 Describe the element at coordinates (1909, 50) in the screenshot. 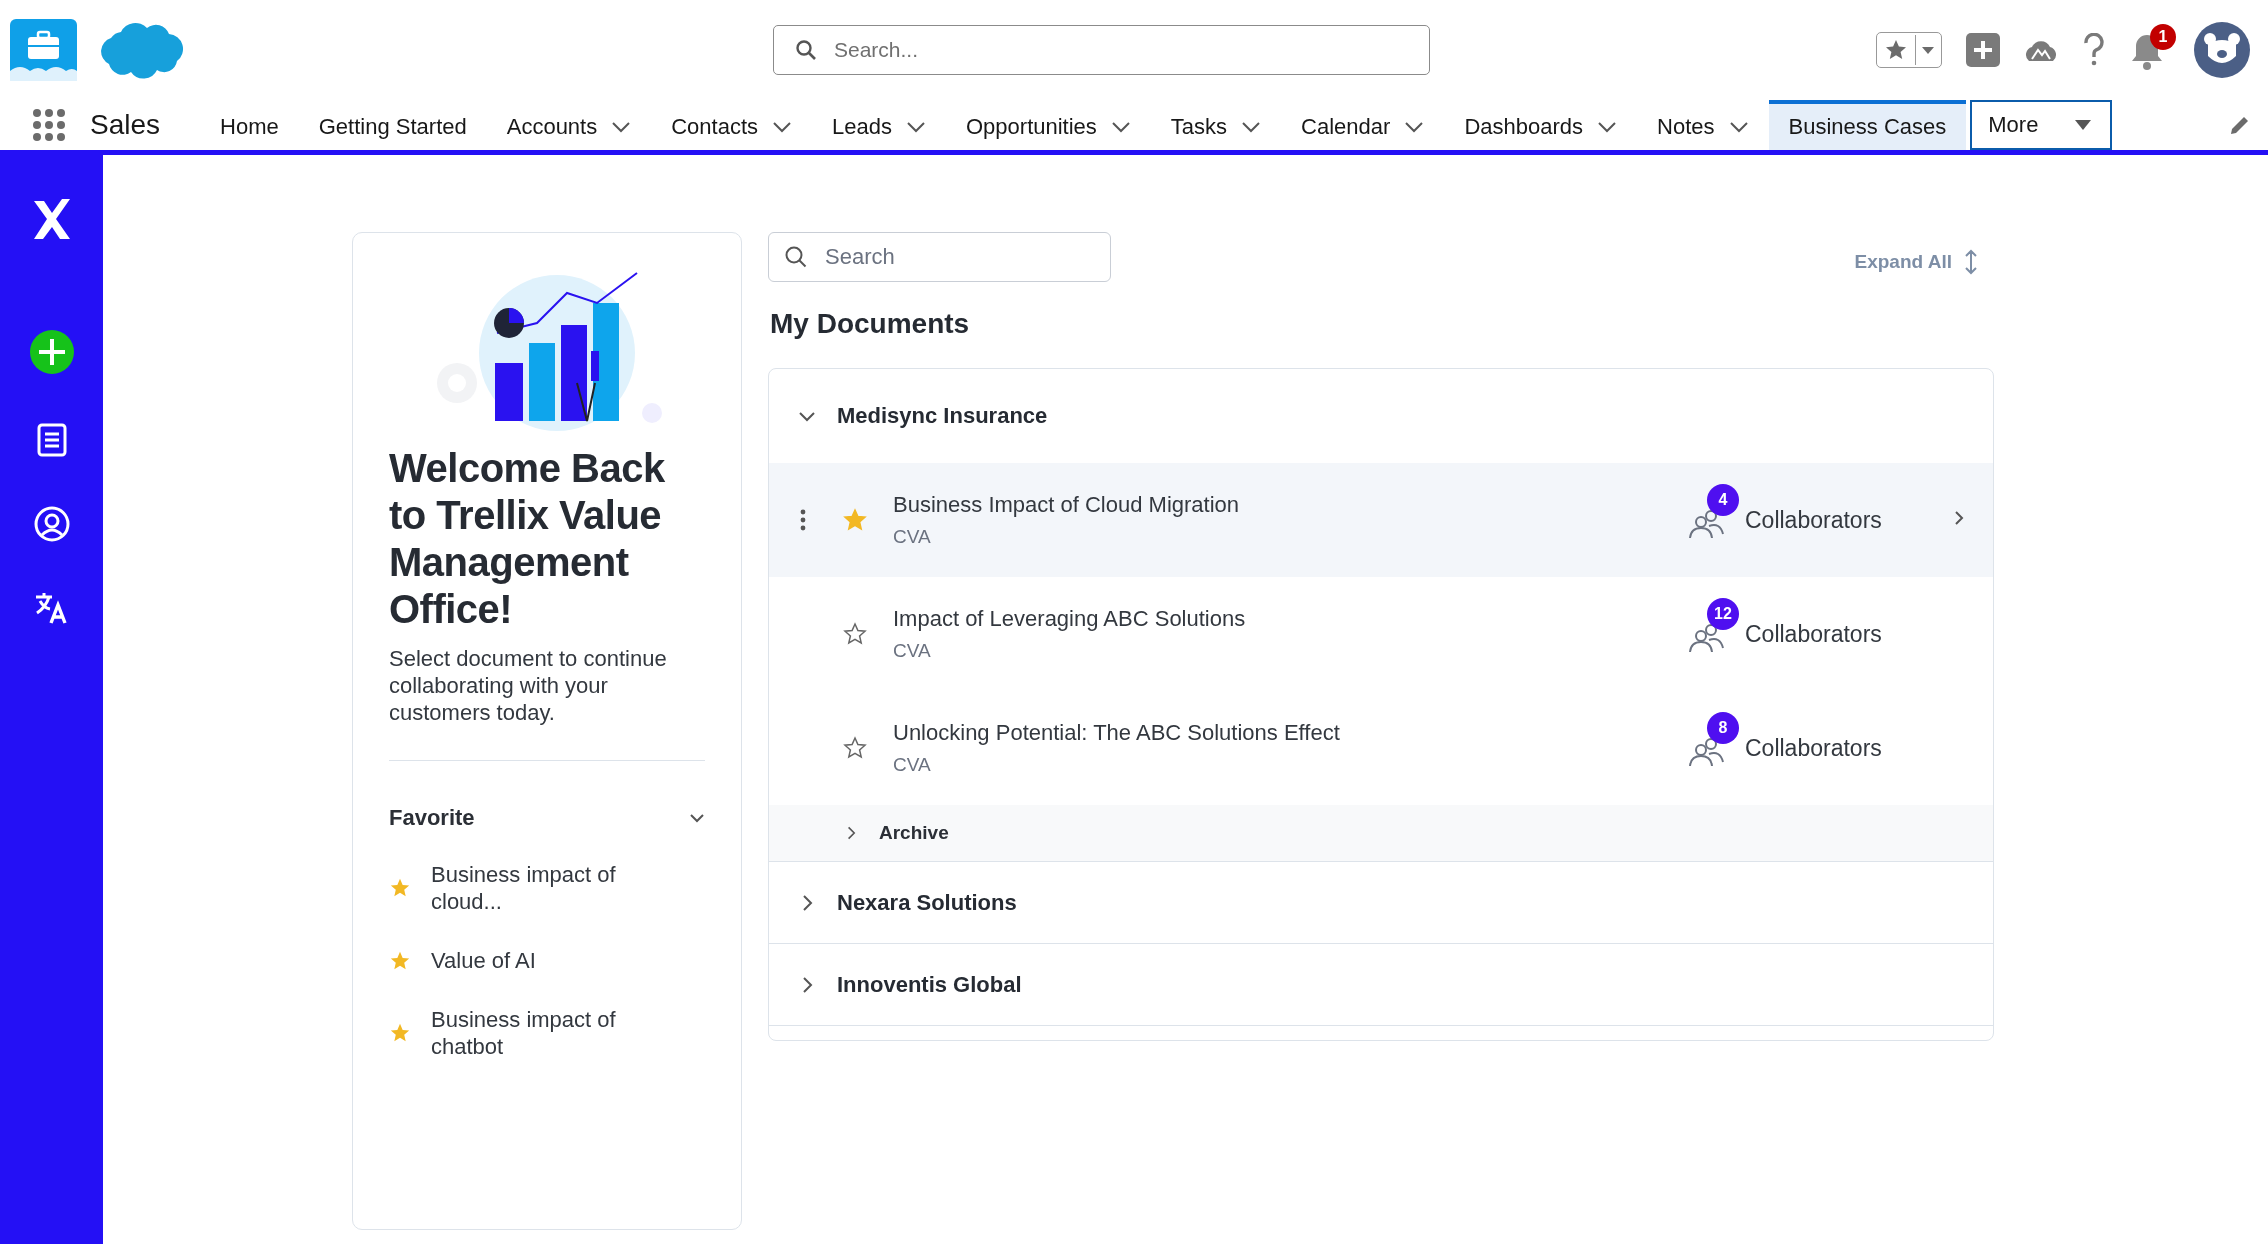

I see `favorites-button` at that location.